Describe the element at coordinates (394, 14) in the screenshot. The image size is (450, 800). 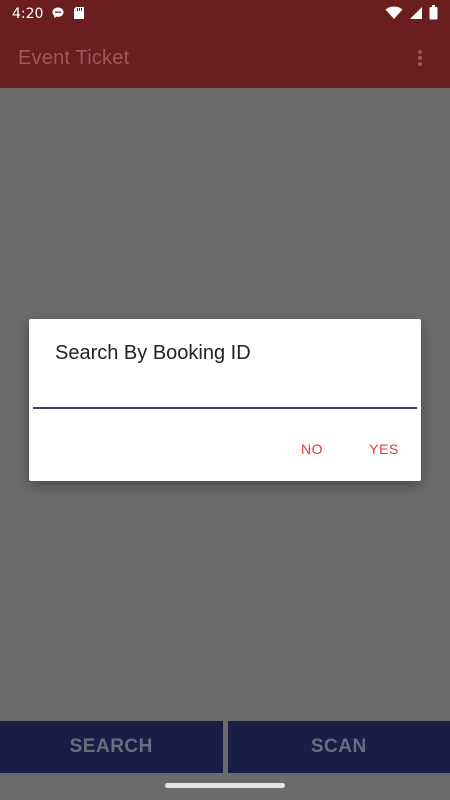
I see `wifi-icon` at that location.